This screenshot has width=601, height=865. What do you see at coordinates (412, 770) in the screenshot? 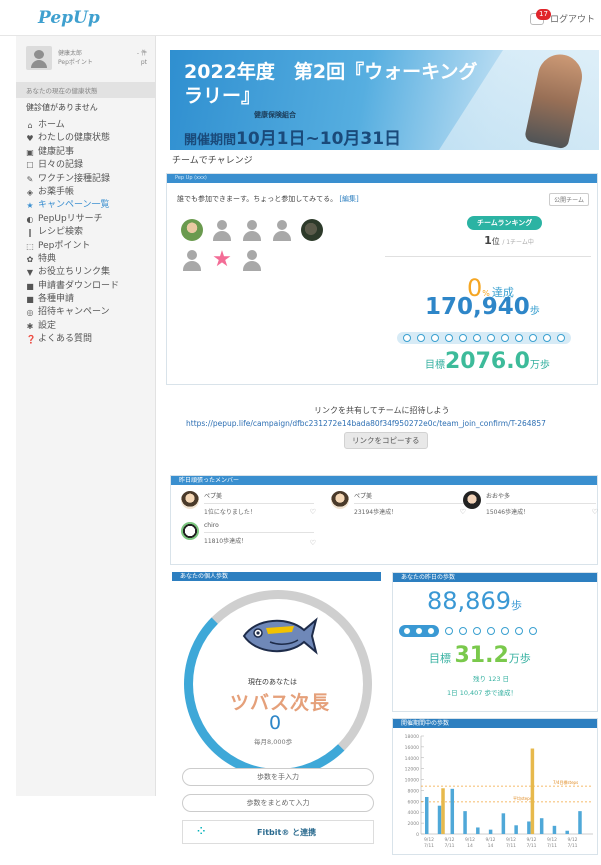
I see `y-tick-label: 12000` at bounding box center [412, 770].